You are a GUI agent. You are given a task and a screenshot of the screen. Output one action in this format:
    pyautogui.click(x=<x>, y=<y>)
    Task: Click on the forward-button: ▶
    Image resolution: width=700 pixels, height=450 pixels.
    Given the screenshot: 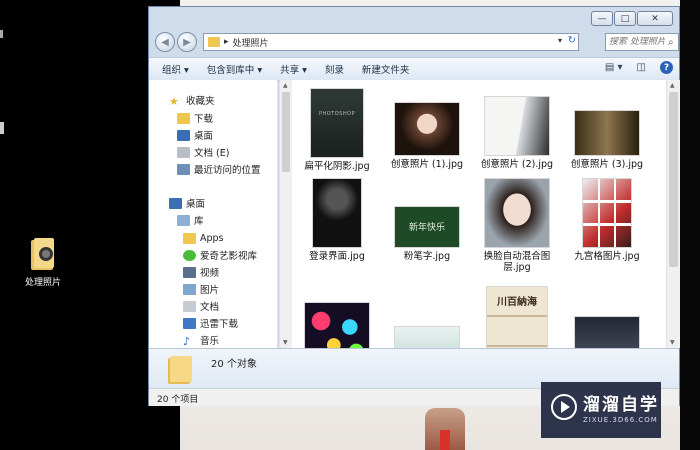 What is the action you would take?
    pyautogui.click(x=187, y=42)
    